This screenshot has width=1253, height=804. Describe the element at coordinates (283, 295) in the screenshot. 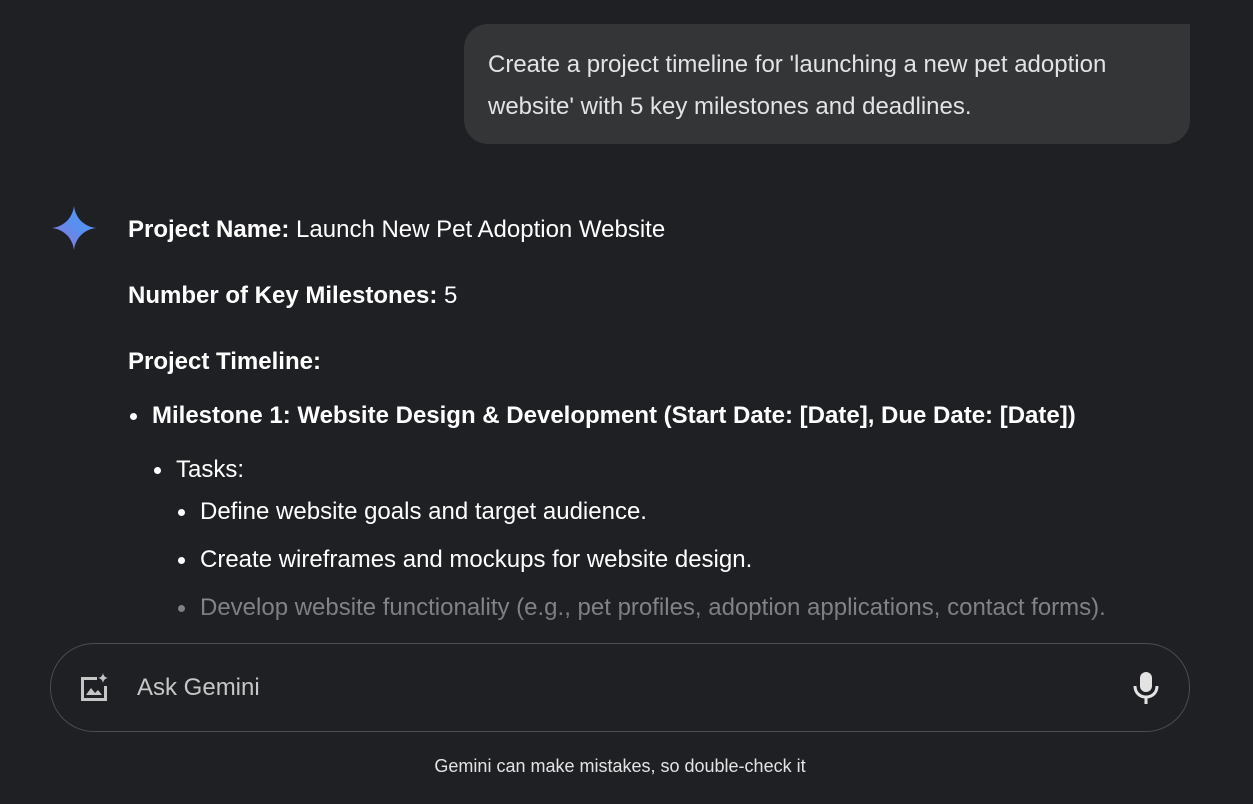

I see `milestones-count-label: Number of Key Milestones:` at that location.